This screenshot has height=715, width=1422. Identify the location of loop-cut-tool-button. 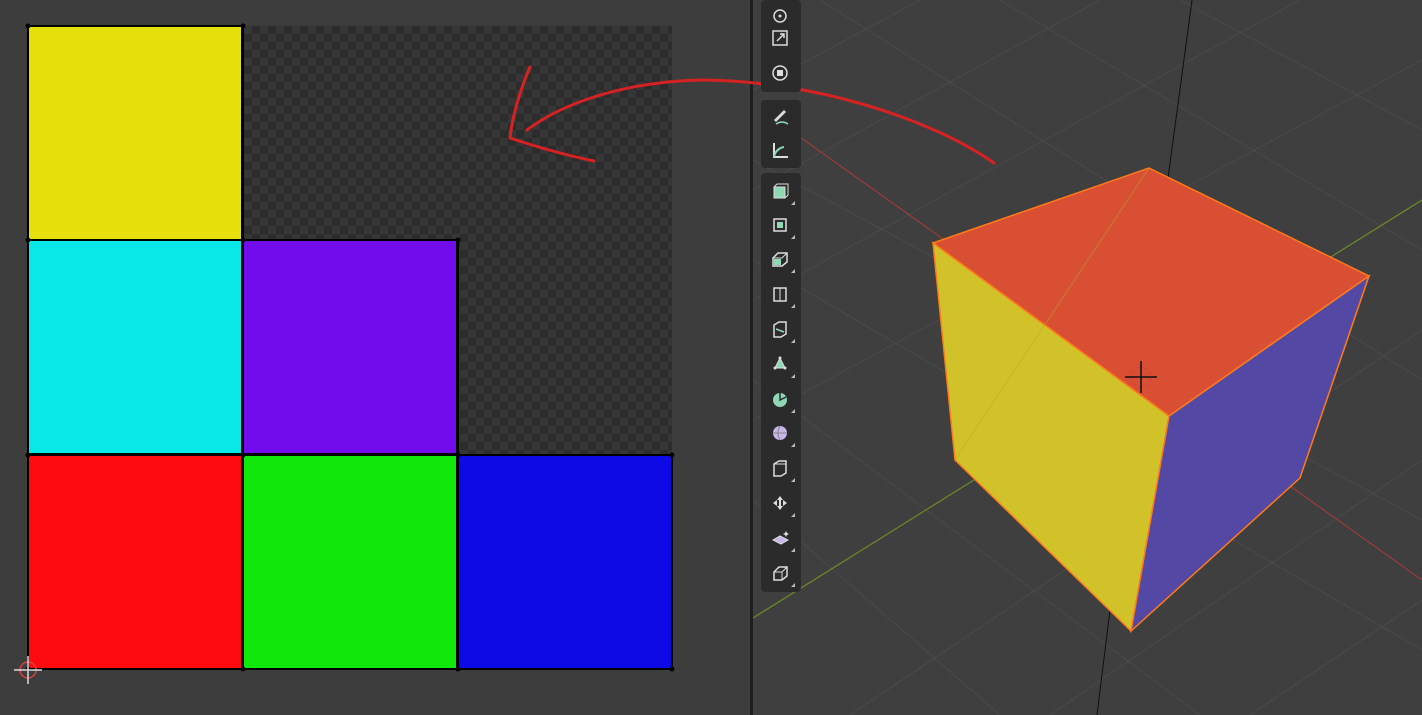
(780, 329).